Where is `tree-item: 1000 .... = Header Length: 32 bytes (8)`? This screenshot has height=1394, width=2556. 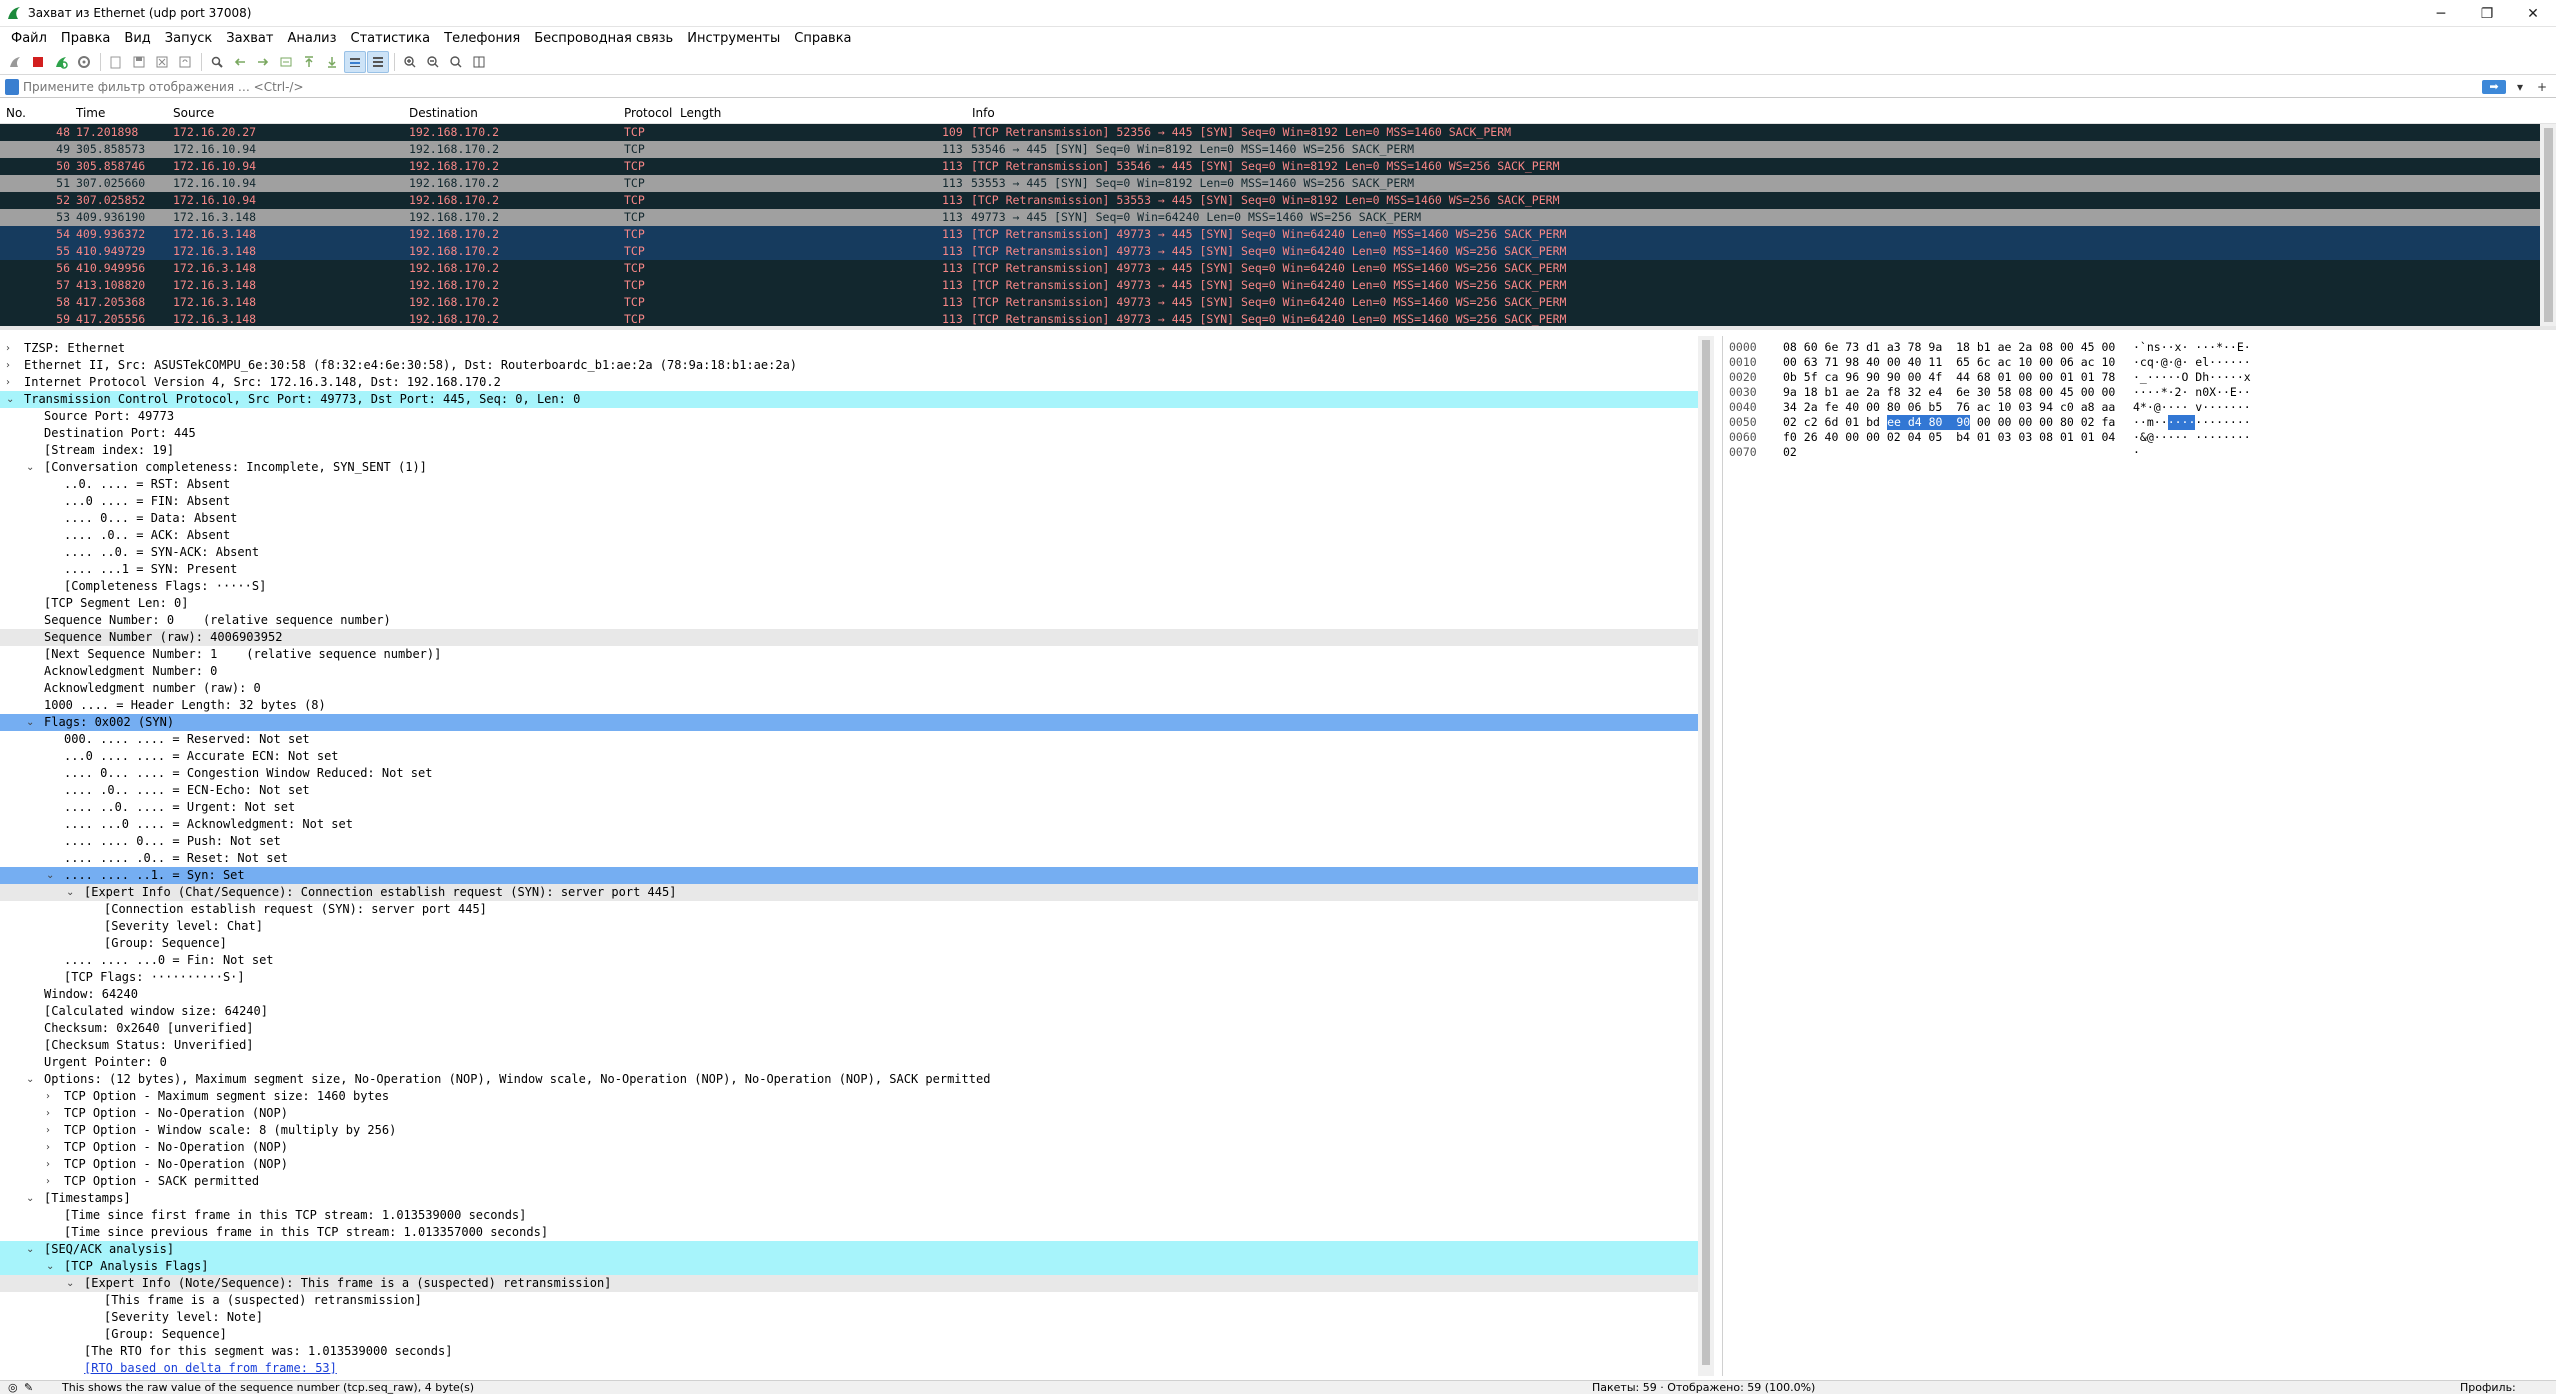 tree-item: 1000 .... = Header Length: 32 bytes (8) is located at coordinates (857, 705).